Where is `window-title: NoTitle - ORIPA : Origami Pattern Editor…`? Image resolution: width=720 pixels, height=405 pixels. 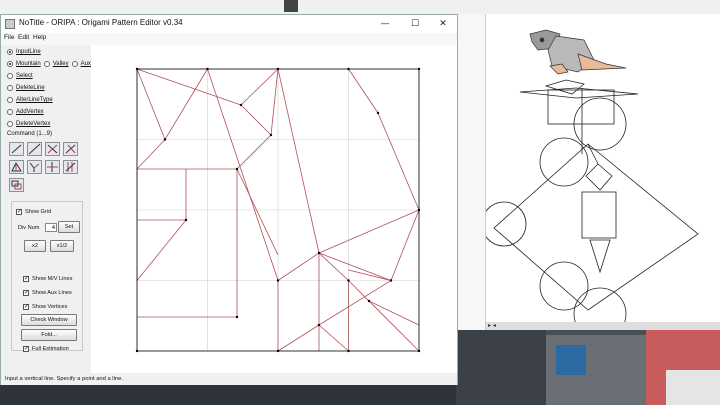
window-title: NoTitle - ORIPA : Origami Pattern Editor… is located at coordinates (101, 22).